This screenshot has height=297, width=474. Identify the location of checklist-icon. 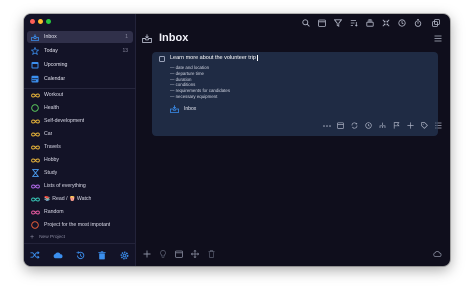
(438, 125).